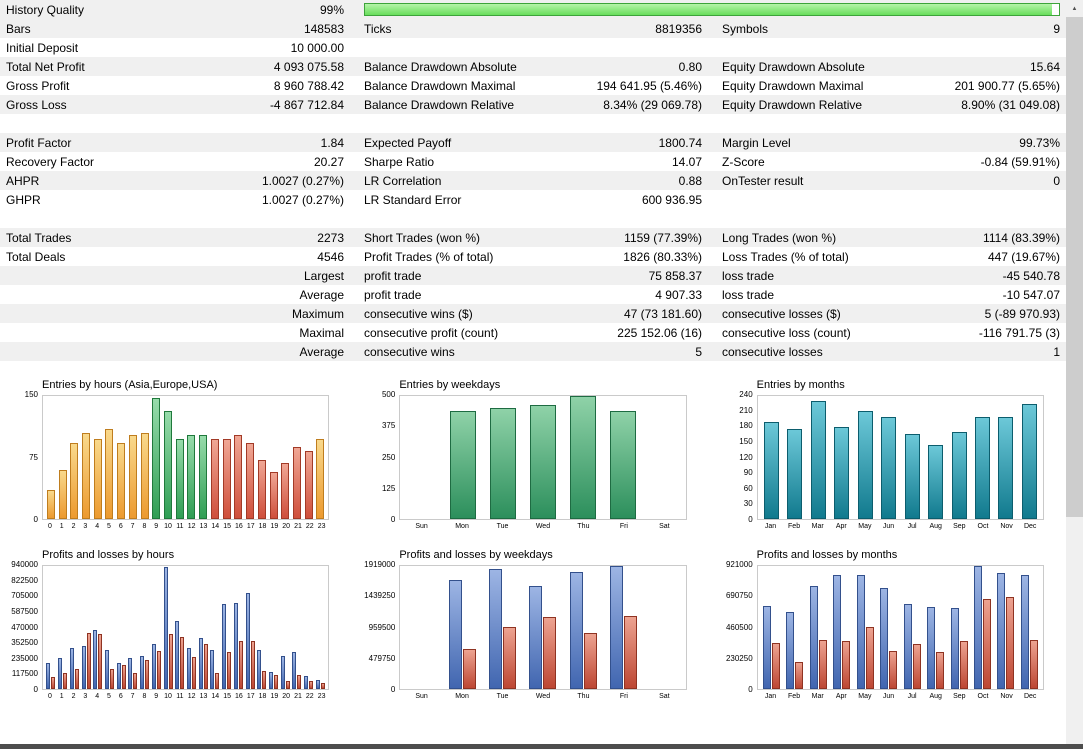 The image size is (1083, 749). What do you see at coordinates (900, 526) in the screenshot?
I see `x-axis: Jan Feb Mar Apr May Jun Jul Aug Sep Oct Nov Dec` at bounding box center [900, 526].